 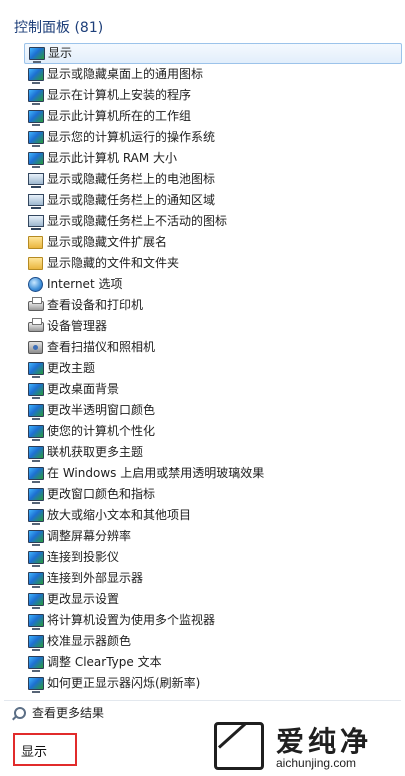 I want to click on result-item: 调整 ClearType 文本, so click(x=202, y=662).